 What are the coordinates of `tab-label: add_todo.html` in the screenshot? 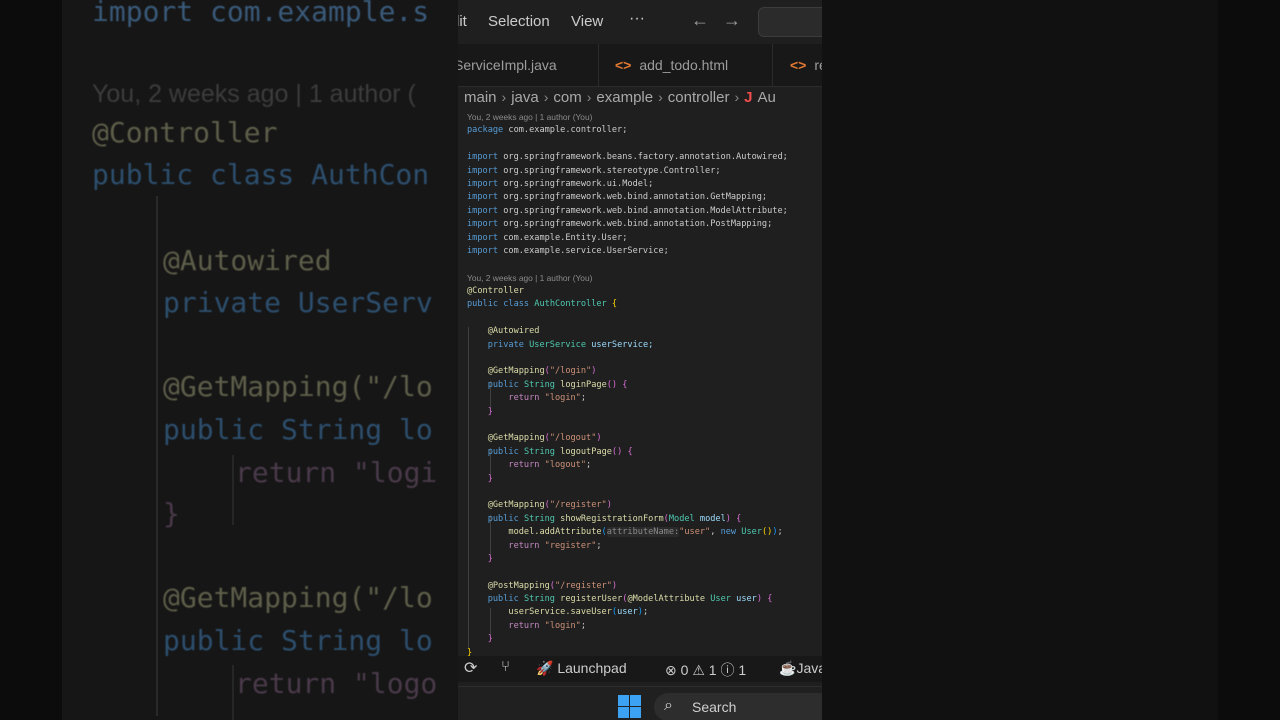 It's located at (684, 65).